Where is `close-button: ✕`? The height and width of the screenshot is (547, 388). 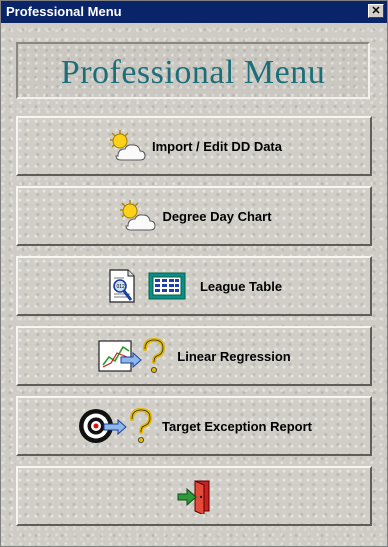 close-button: ✕ is located at coordinates (376, 11).